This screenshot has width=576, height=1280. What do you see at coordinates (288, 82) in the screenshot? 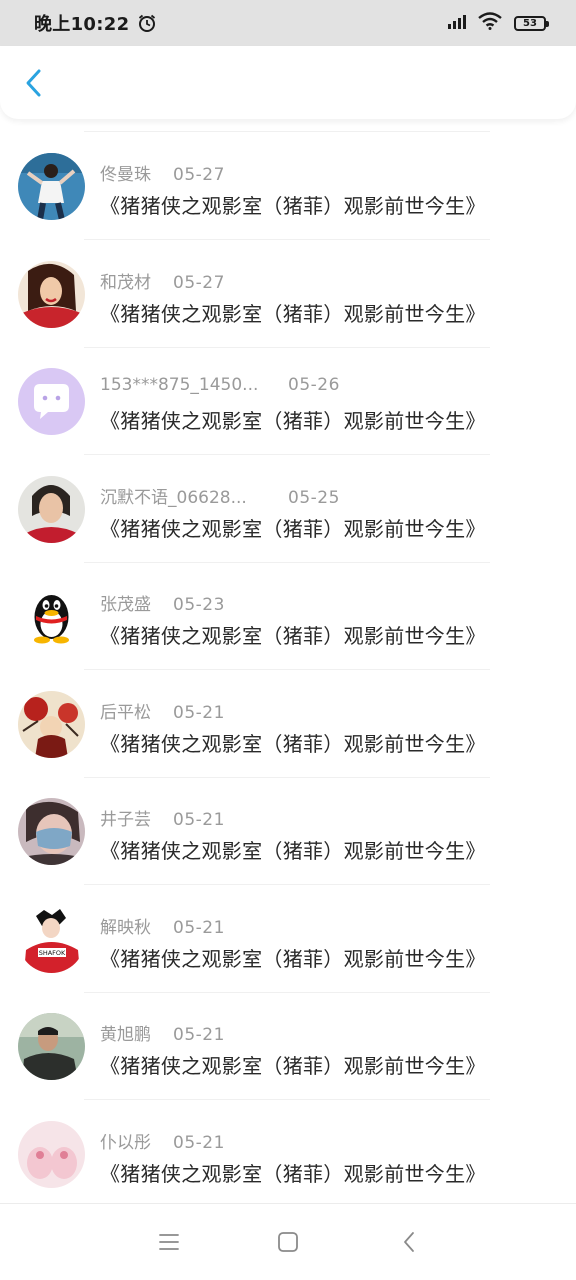
I see `app-header` at bounding box center [288, 82].